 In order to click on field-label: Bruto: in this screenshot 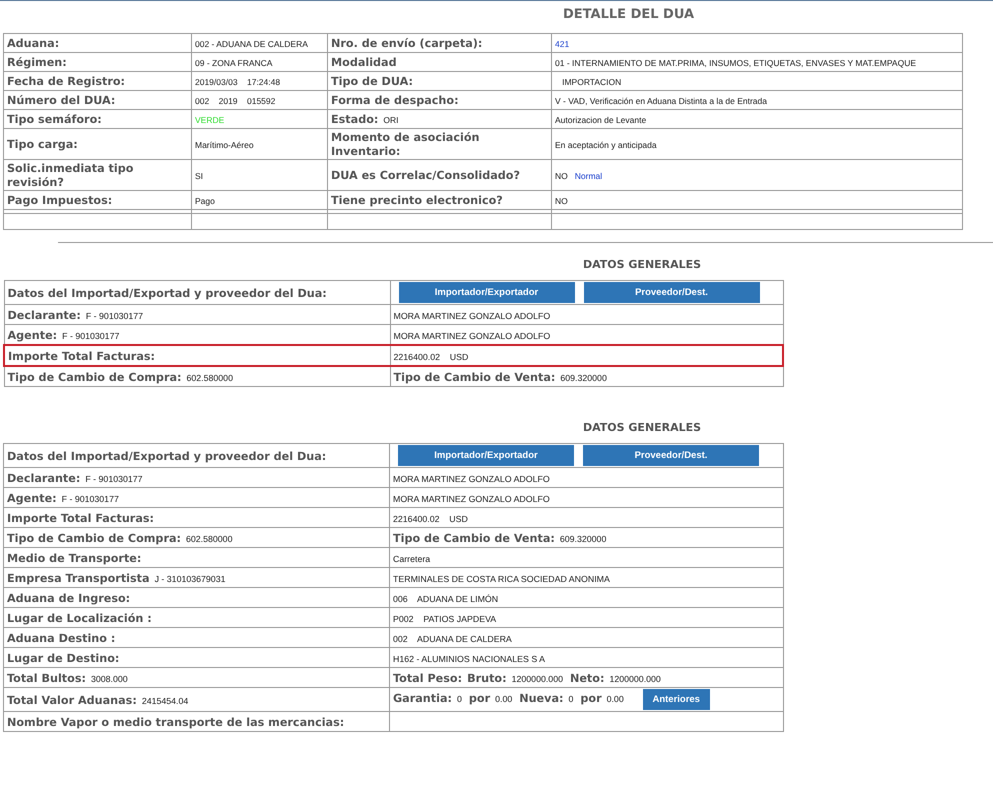, I will do `click(487, 678)`.